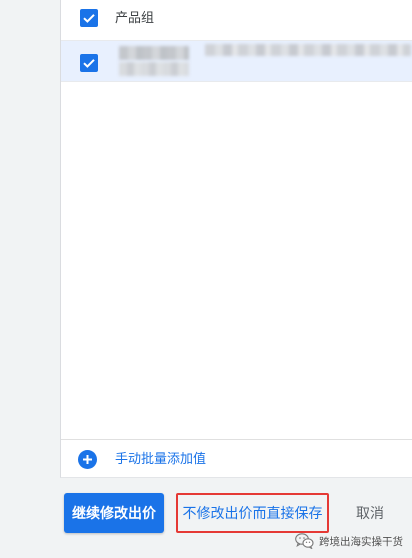 This screenshot has width=412, height=558. What do you see at coordinates (236, 61) in the screenshot?
I see `list-item-selected` at bounding box center [236, 61].